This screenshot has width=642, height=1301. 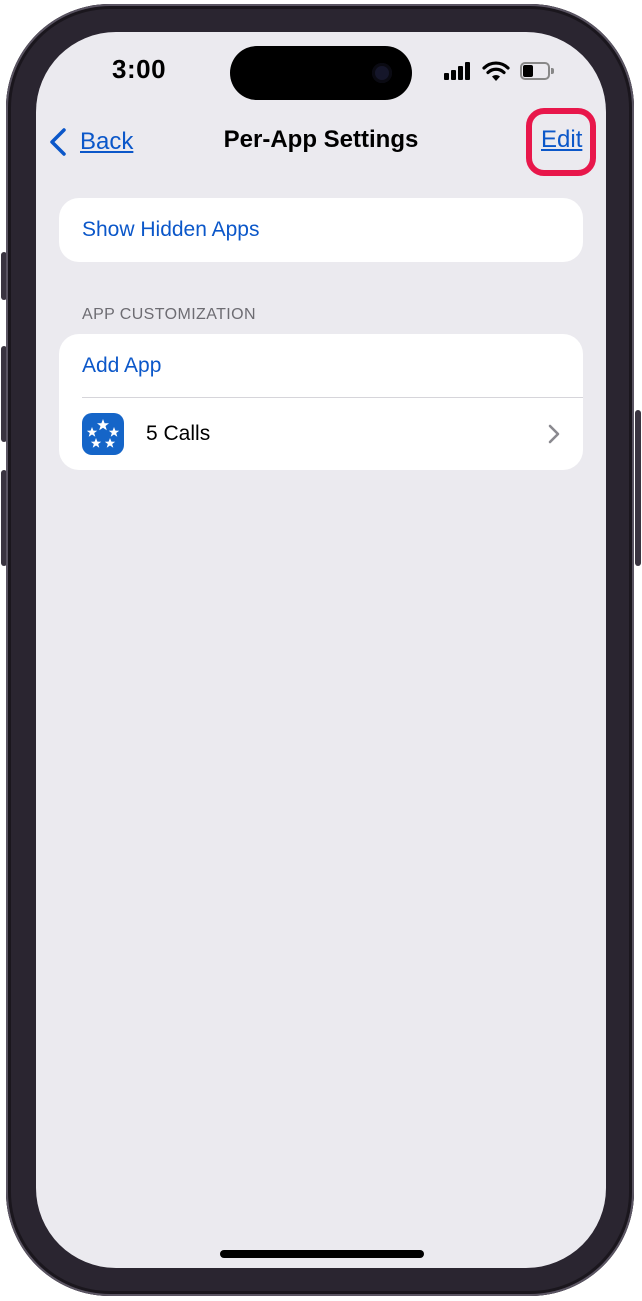 I want to click on front-camera-icon, so click(x=382, y=73).